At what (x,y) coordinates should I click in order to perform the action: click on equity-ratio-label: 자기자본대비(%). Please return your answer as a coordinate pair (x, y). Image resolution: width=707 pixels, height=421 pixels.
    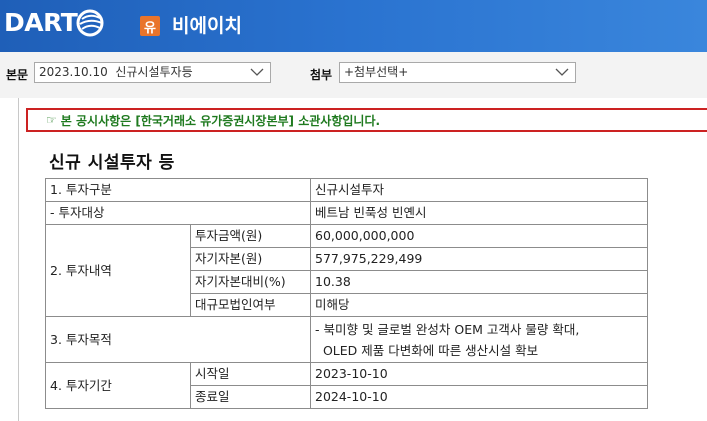
    Looking at the image, I should click on (250, 282).